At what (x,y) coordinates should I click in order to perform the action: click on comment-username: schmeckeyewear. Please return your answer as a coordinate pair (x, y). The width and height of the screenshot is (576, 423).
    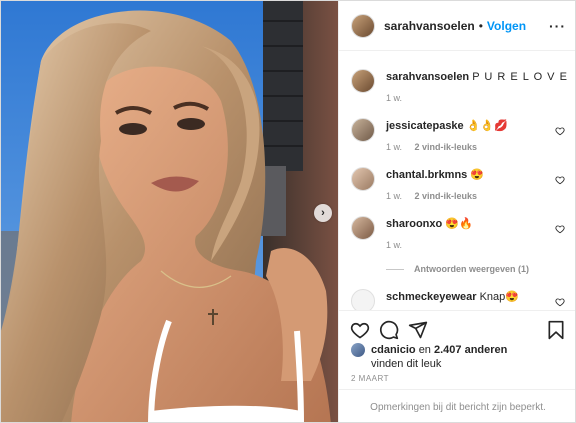
    Looking at the image, I should click on (431, 297).